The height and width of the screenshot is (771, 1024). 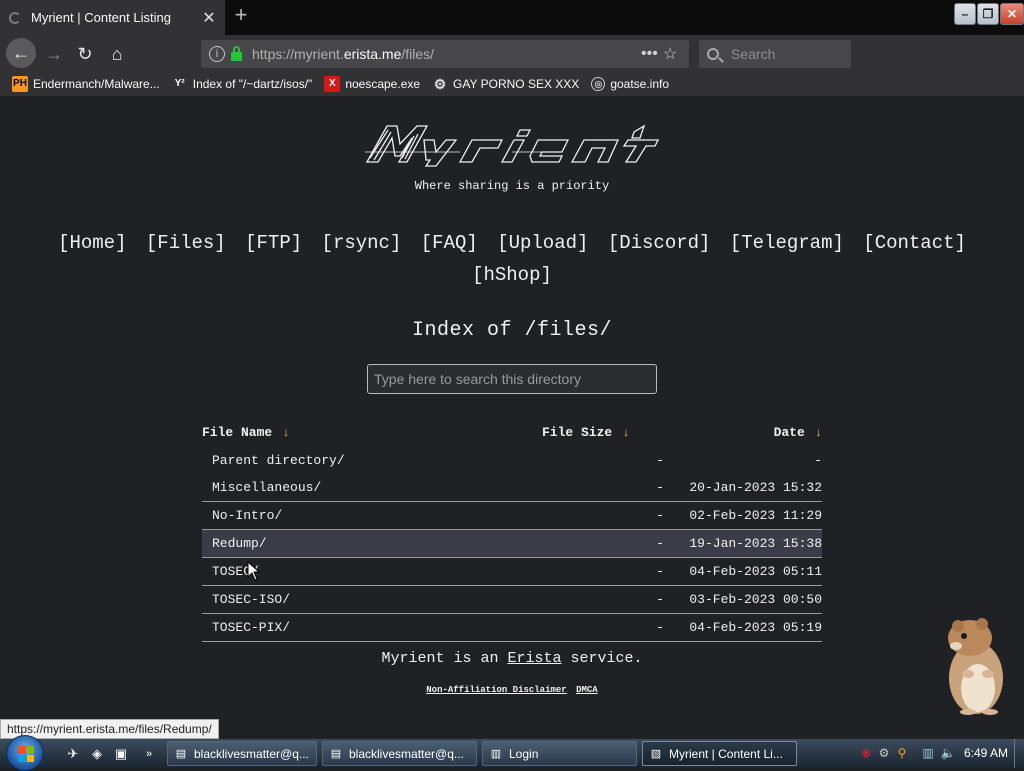 I want to click on nav-upload: [Upload], so click(x=542, y=243).